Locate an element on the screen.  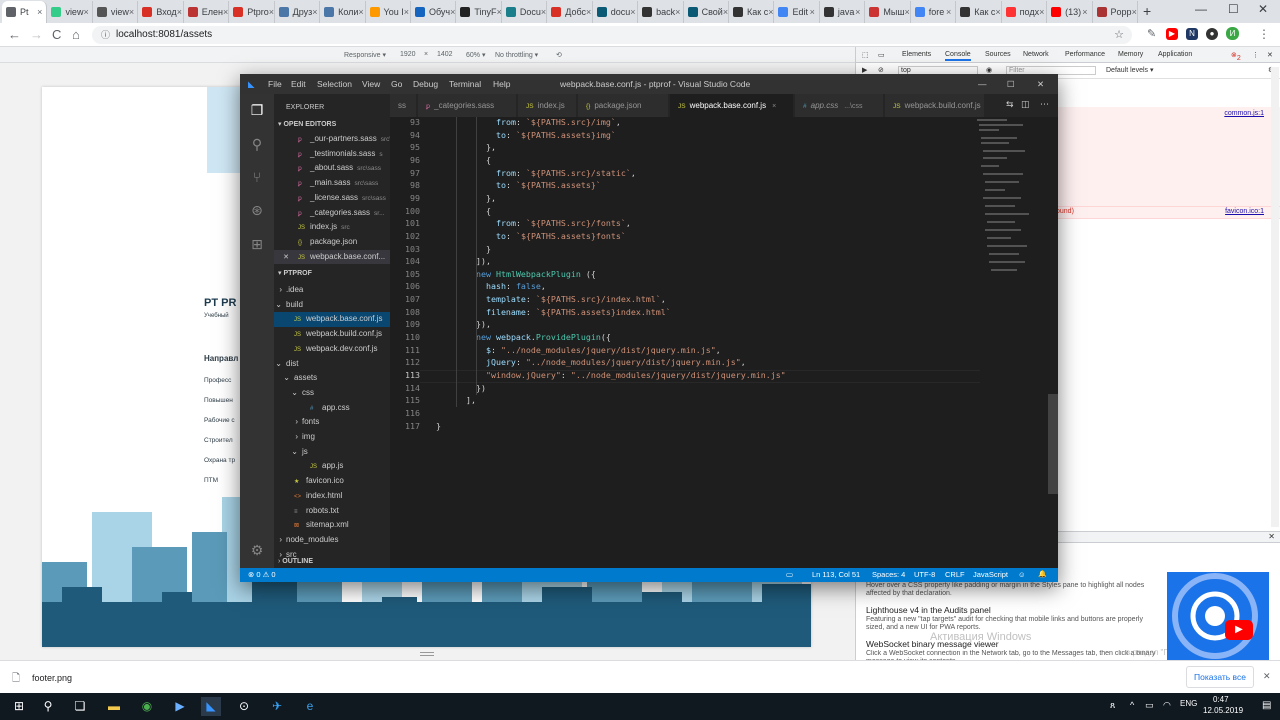
menu-selection: Selection is located at coordinates (334, 84).